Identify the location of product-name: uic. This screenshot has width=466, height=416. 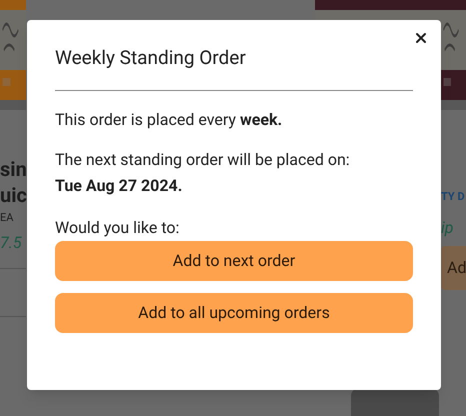
(13, 195).